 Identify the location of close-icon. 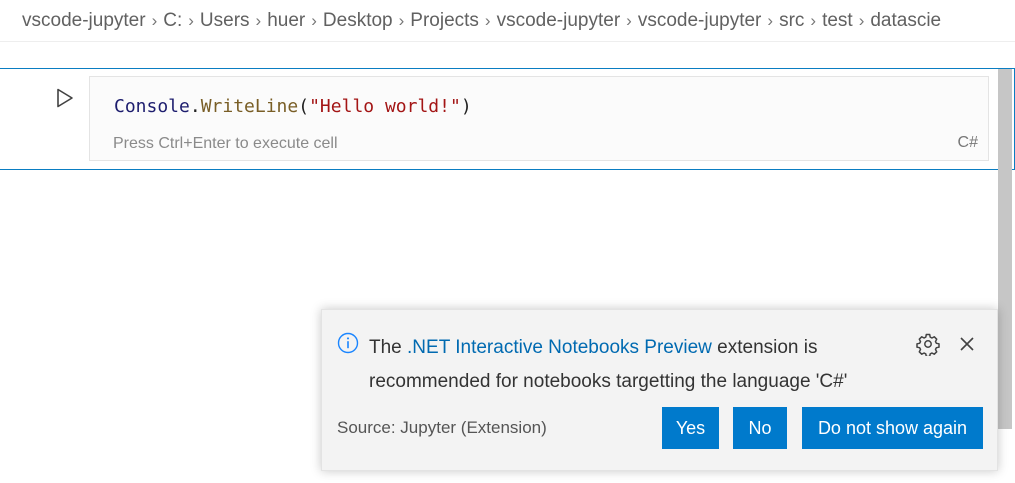
(967, 344).